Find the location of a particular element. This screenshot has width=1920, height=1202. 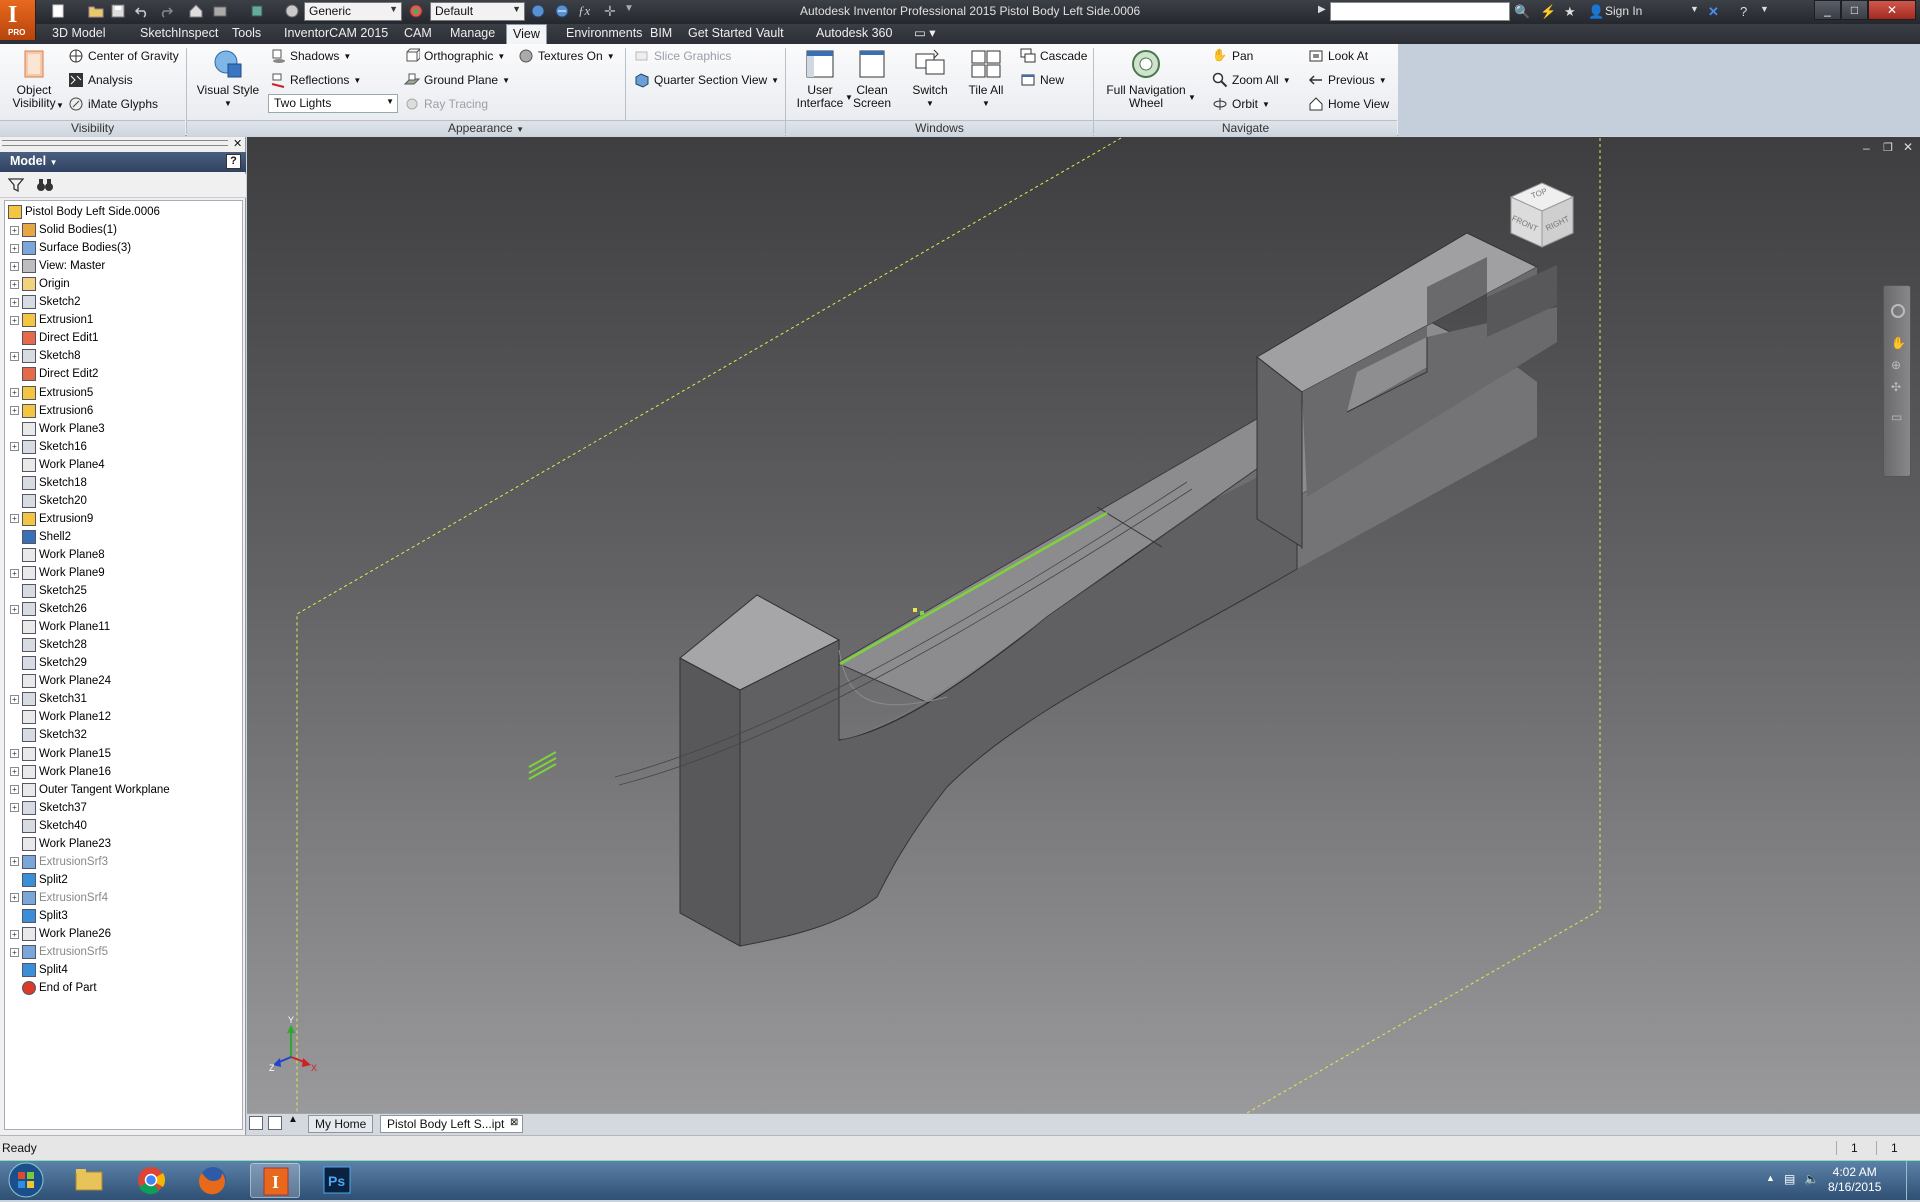

center-of-gravity-button: Center of Gravity is located at coordinates (123, 56).